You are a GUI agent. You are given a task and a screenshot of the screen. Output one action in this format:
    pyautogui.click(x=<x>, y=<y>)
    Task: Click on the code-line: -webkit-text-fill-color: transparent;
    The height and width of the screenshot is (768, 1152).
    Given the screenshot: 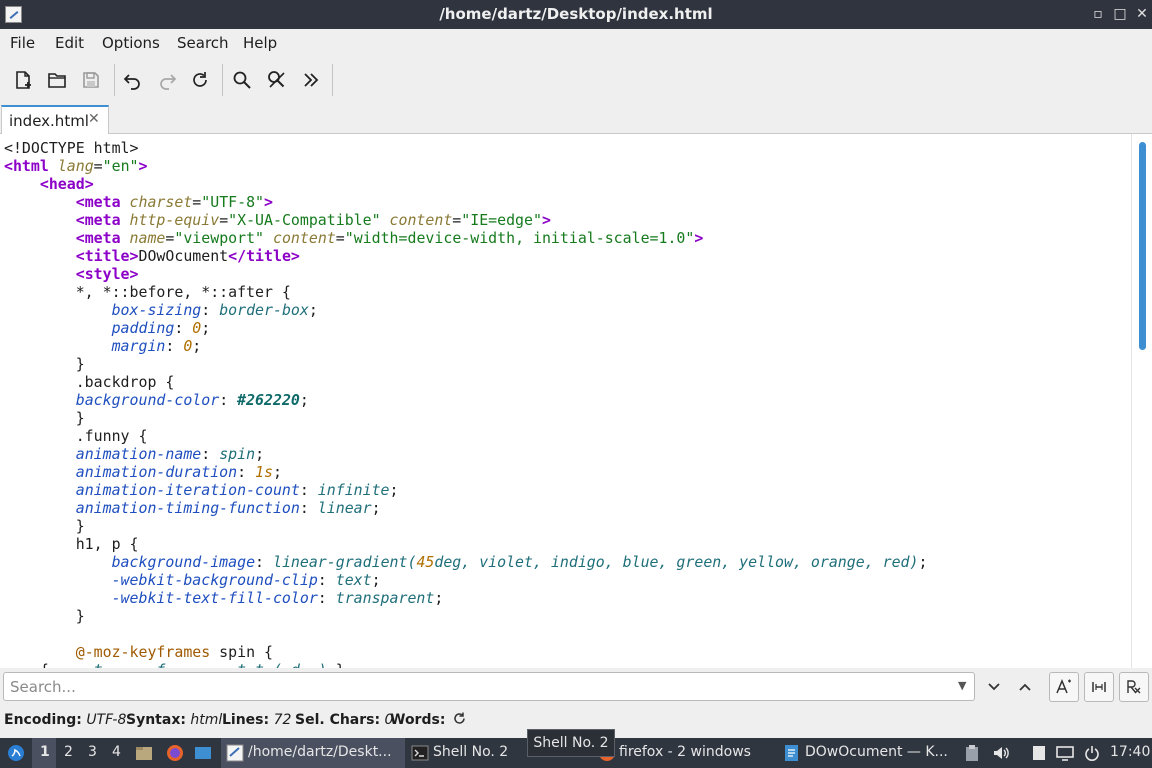 What is the action you would take?
    pyautogui.click(x=465, y=598)
    